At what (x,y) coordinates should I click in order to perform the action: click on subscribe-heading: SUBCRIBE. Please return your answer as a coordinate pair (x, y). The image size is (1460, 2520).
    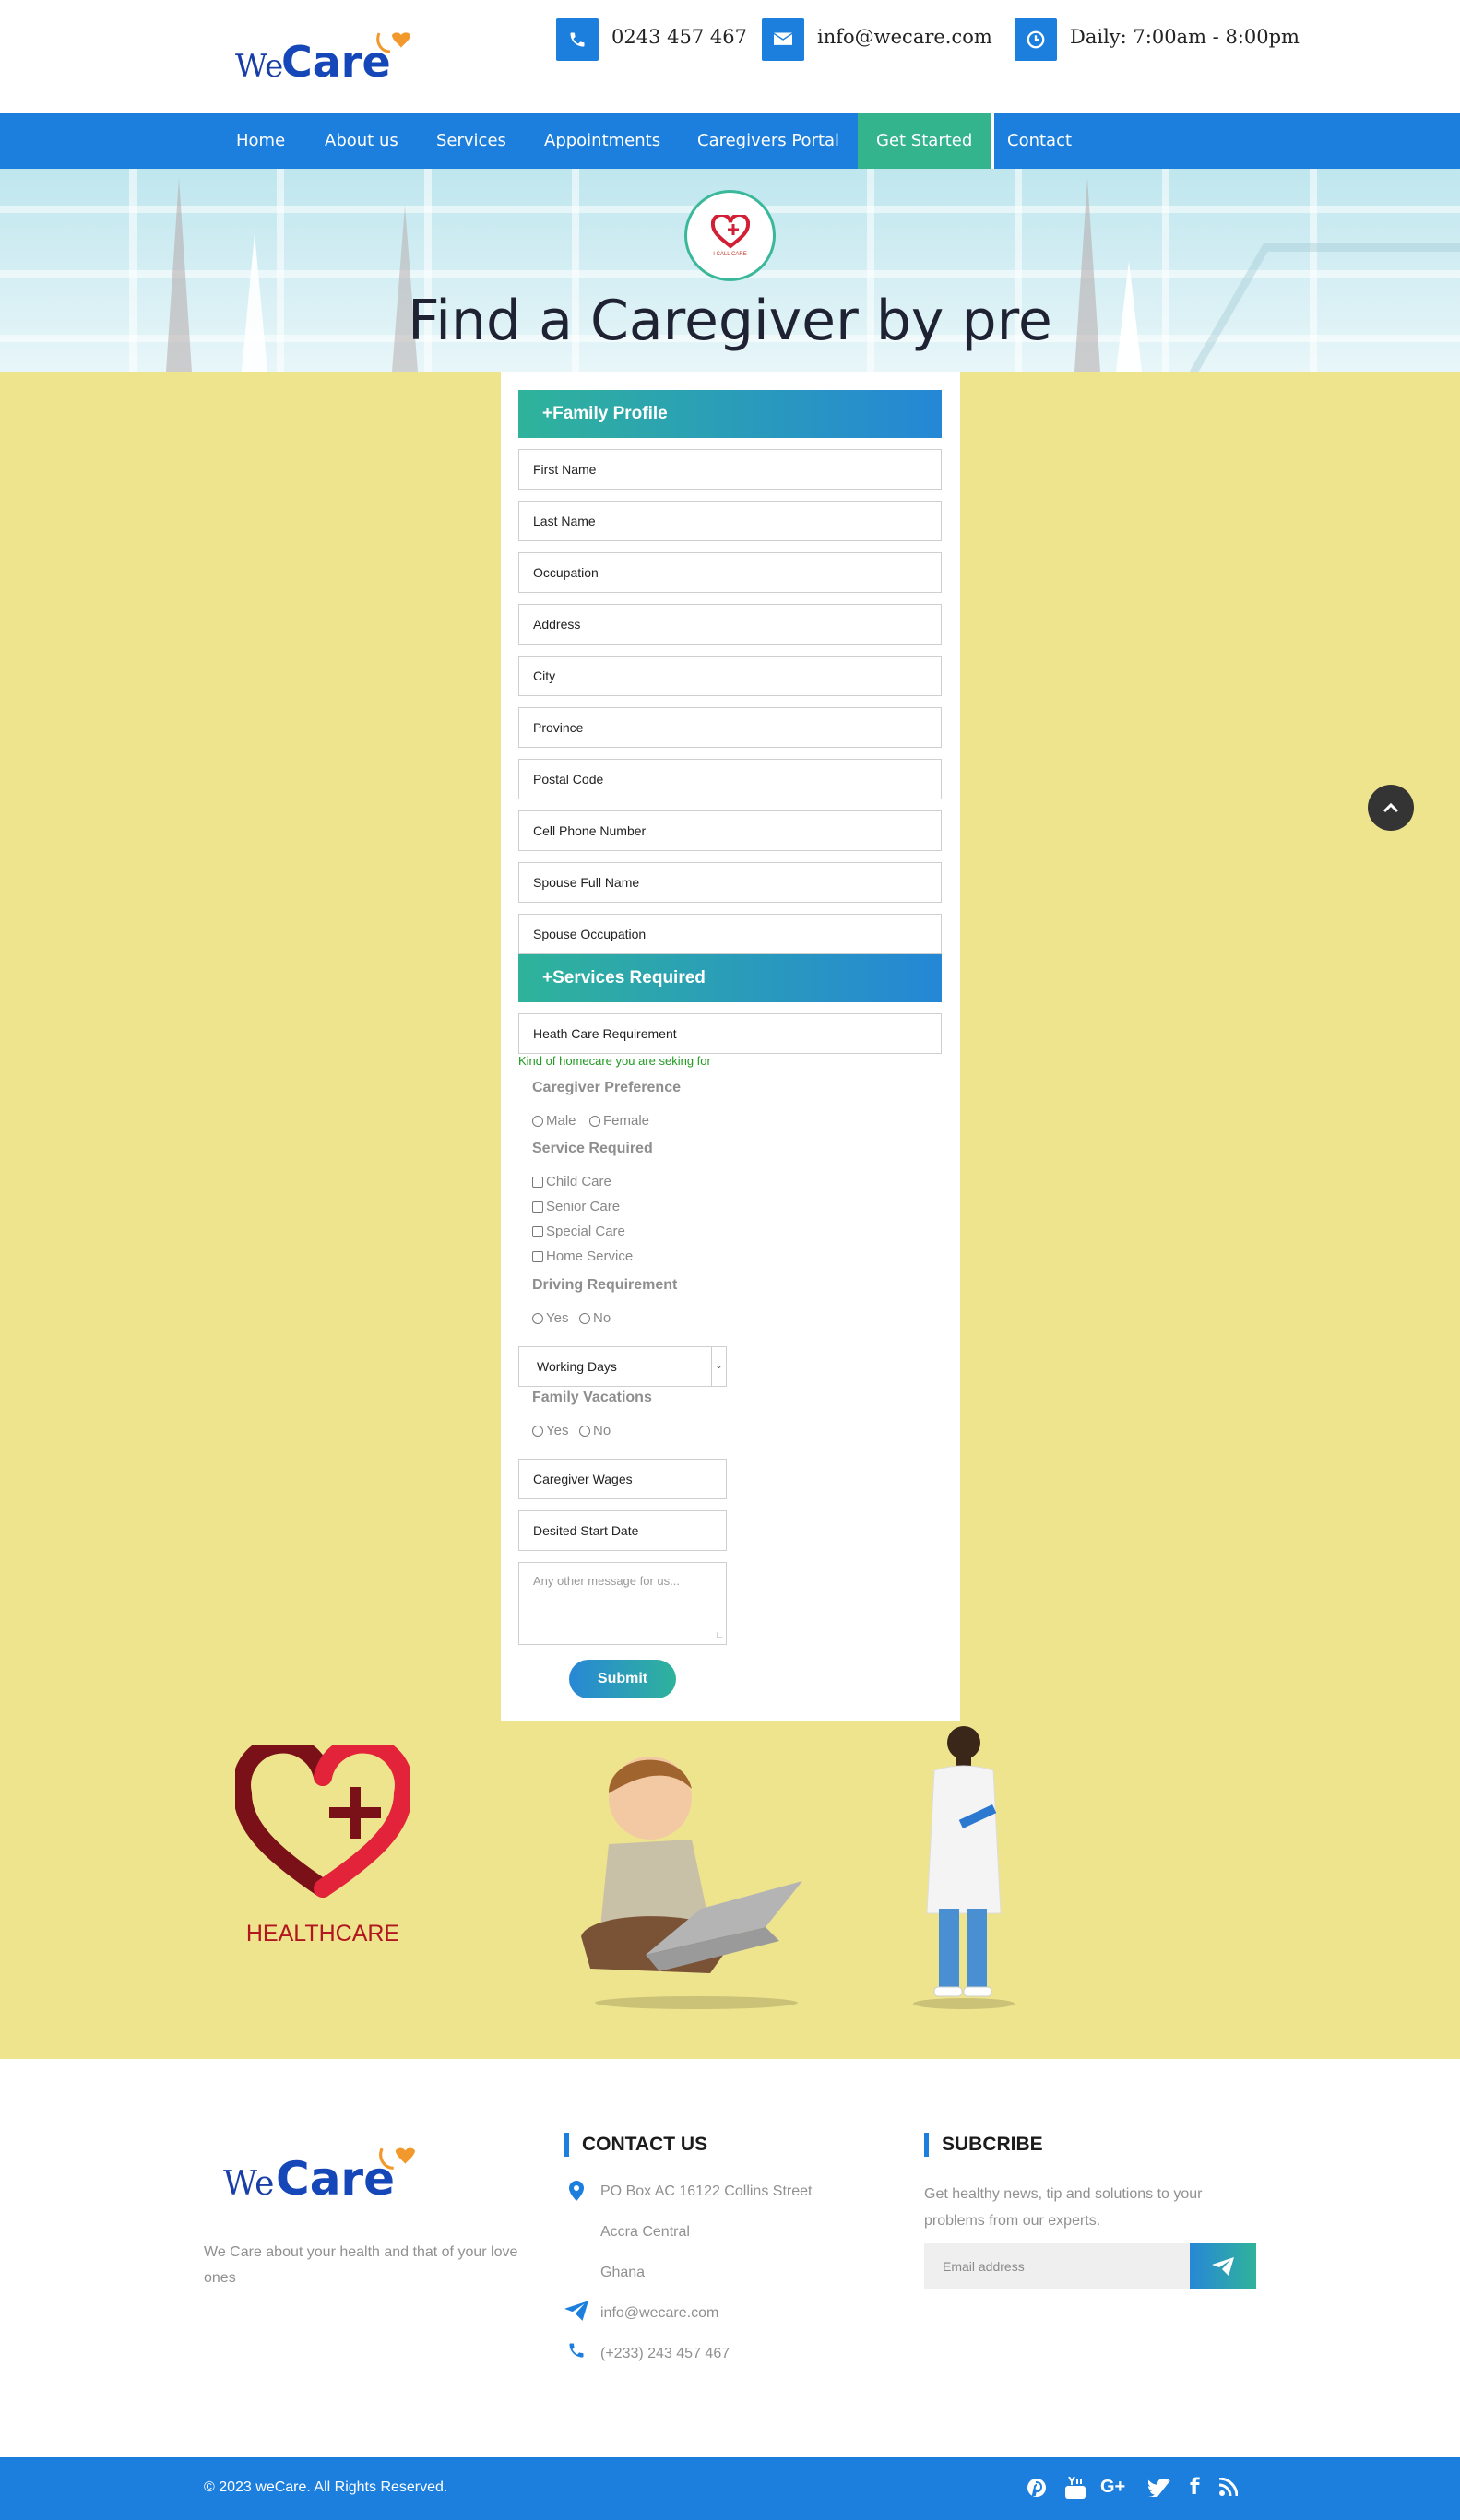
    Looking at the image, I should click on (983, 2145).